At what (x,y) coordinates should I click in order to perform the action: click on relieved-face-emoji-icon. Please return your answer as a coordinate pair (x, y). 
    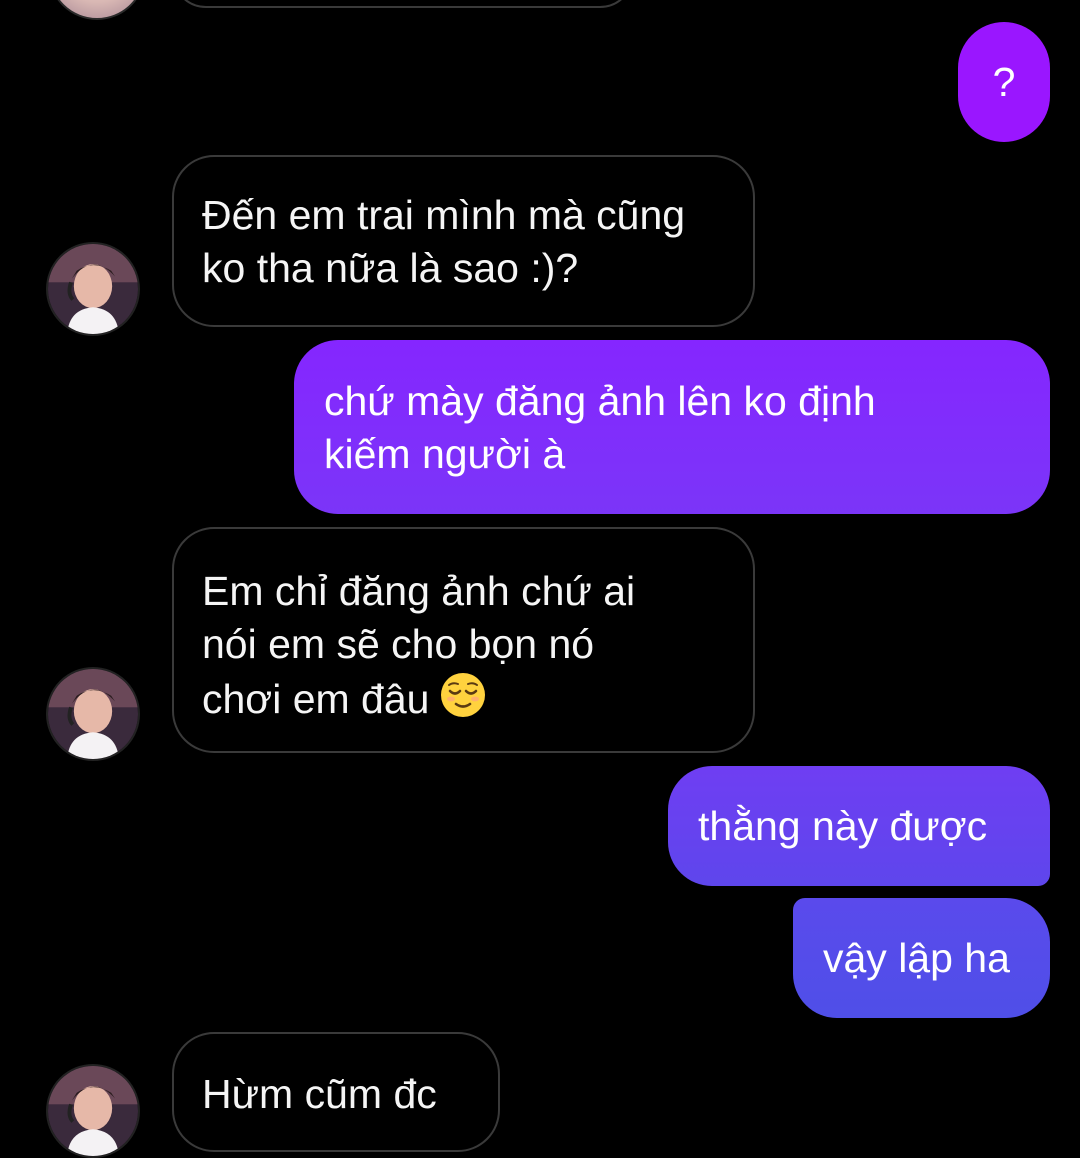
    Looking at the image, I should click on (463, 701).